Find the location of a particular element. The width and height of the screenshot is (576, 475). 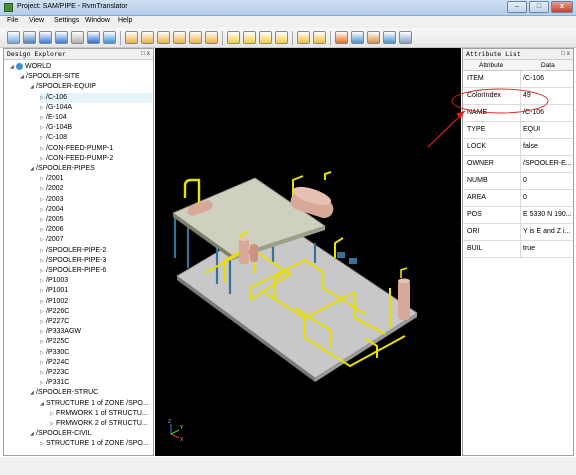

iso-3-button is located at coordinates (265, 37).